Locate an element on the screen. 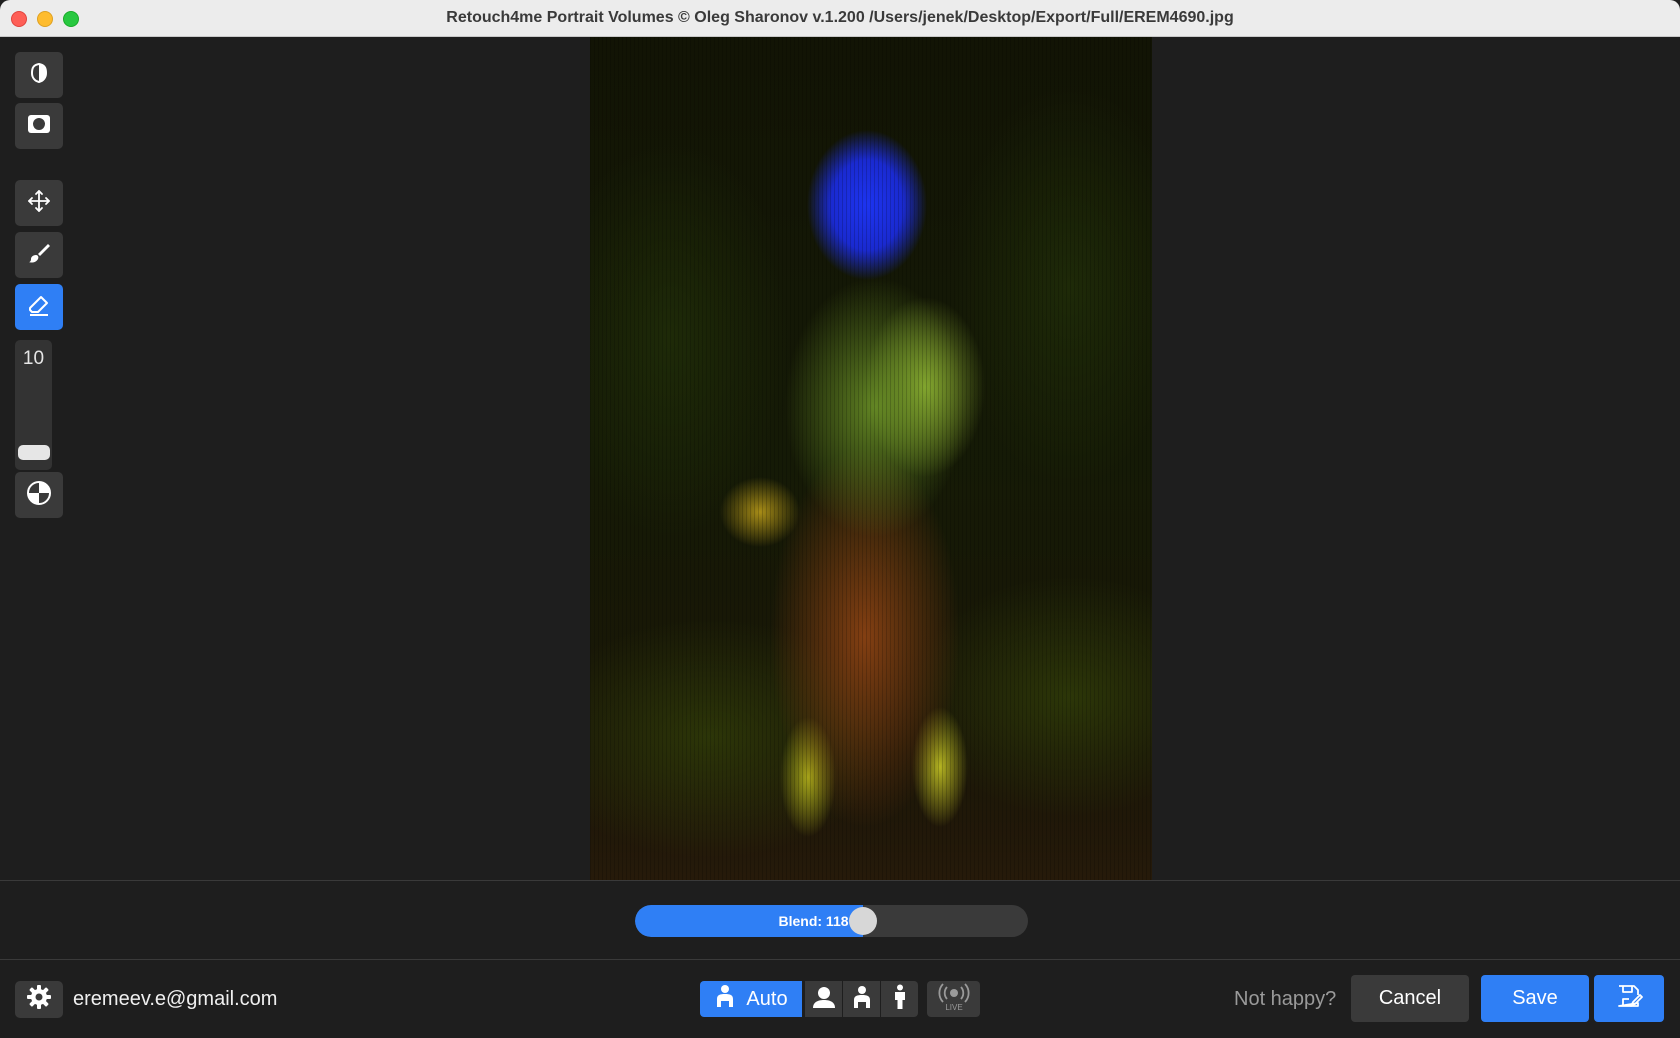 The image size is (1680, 1038). mode-half-body-button is located at coordinates (861, 999).